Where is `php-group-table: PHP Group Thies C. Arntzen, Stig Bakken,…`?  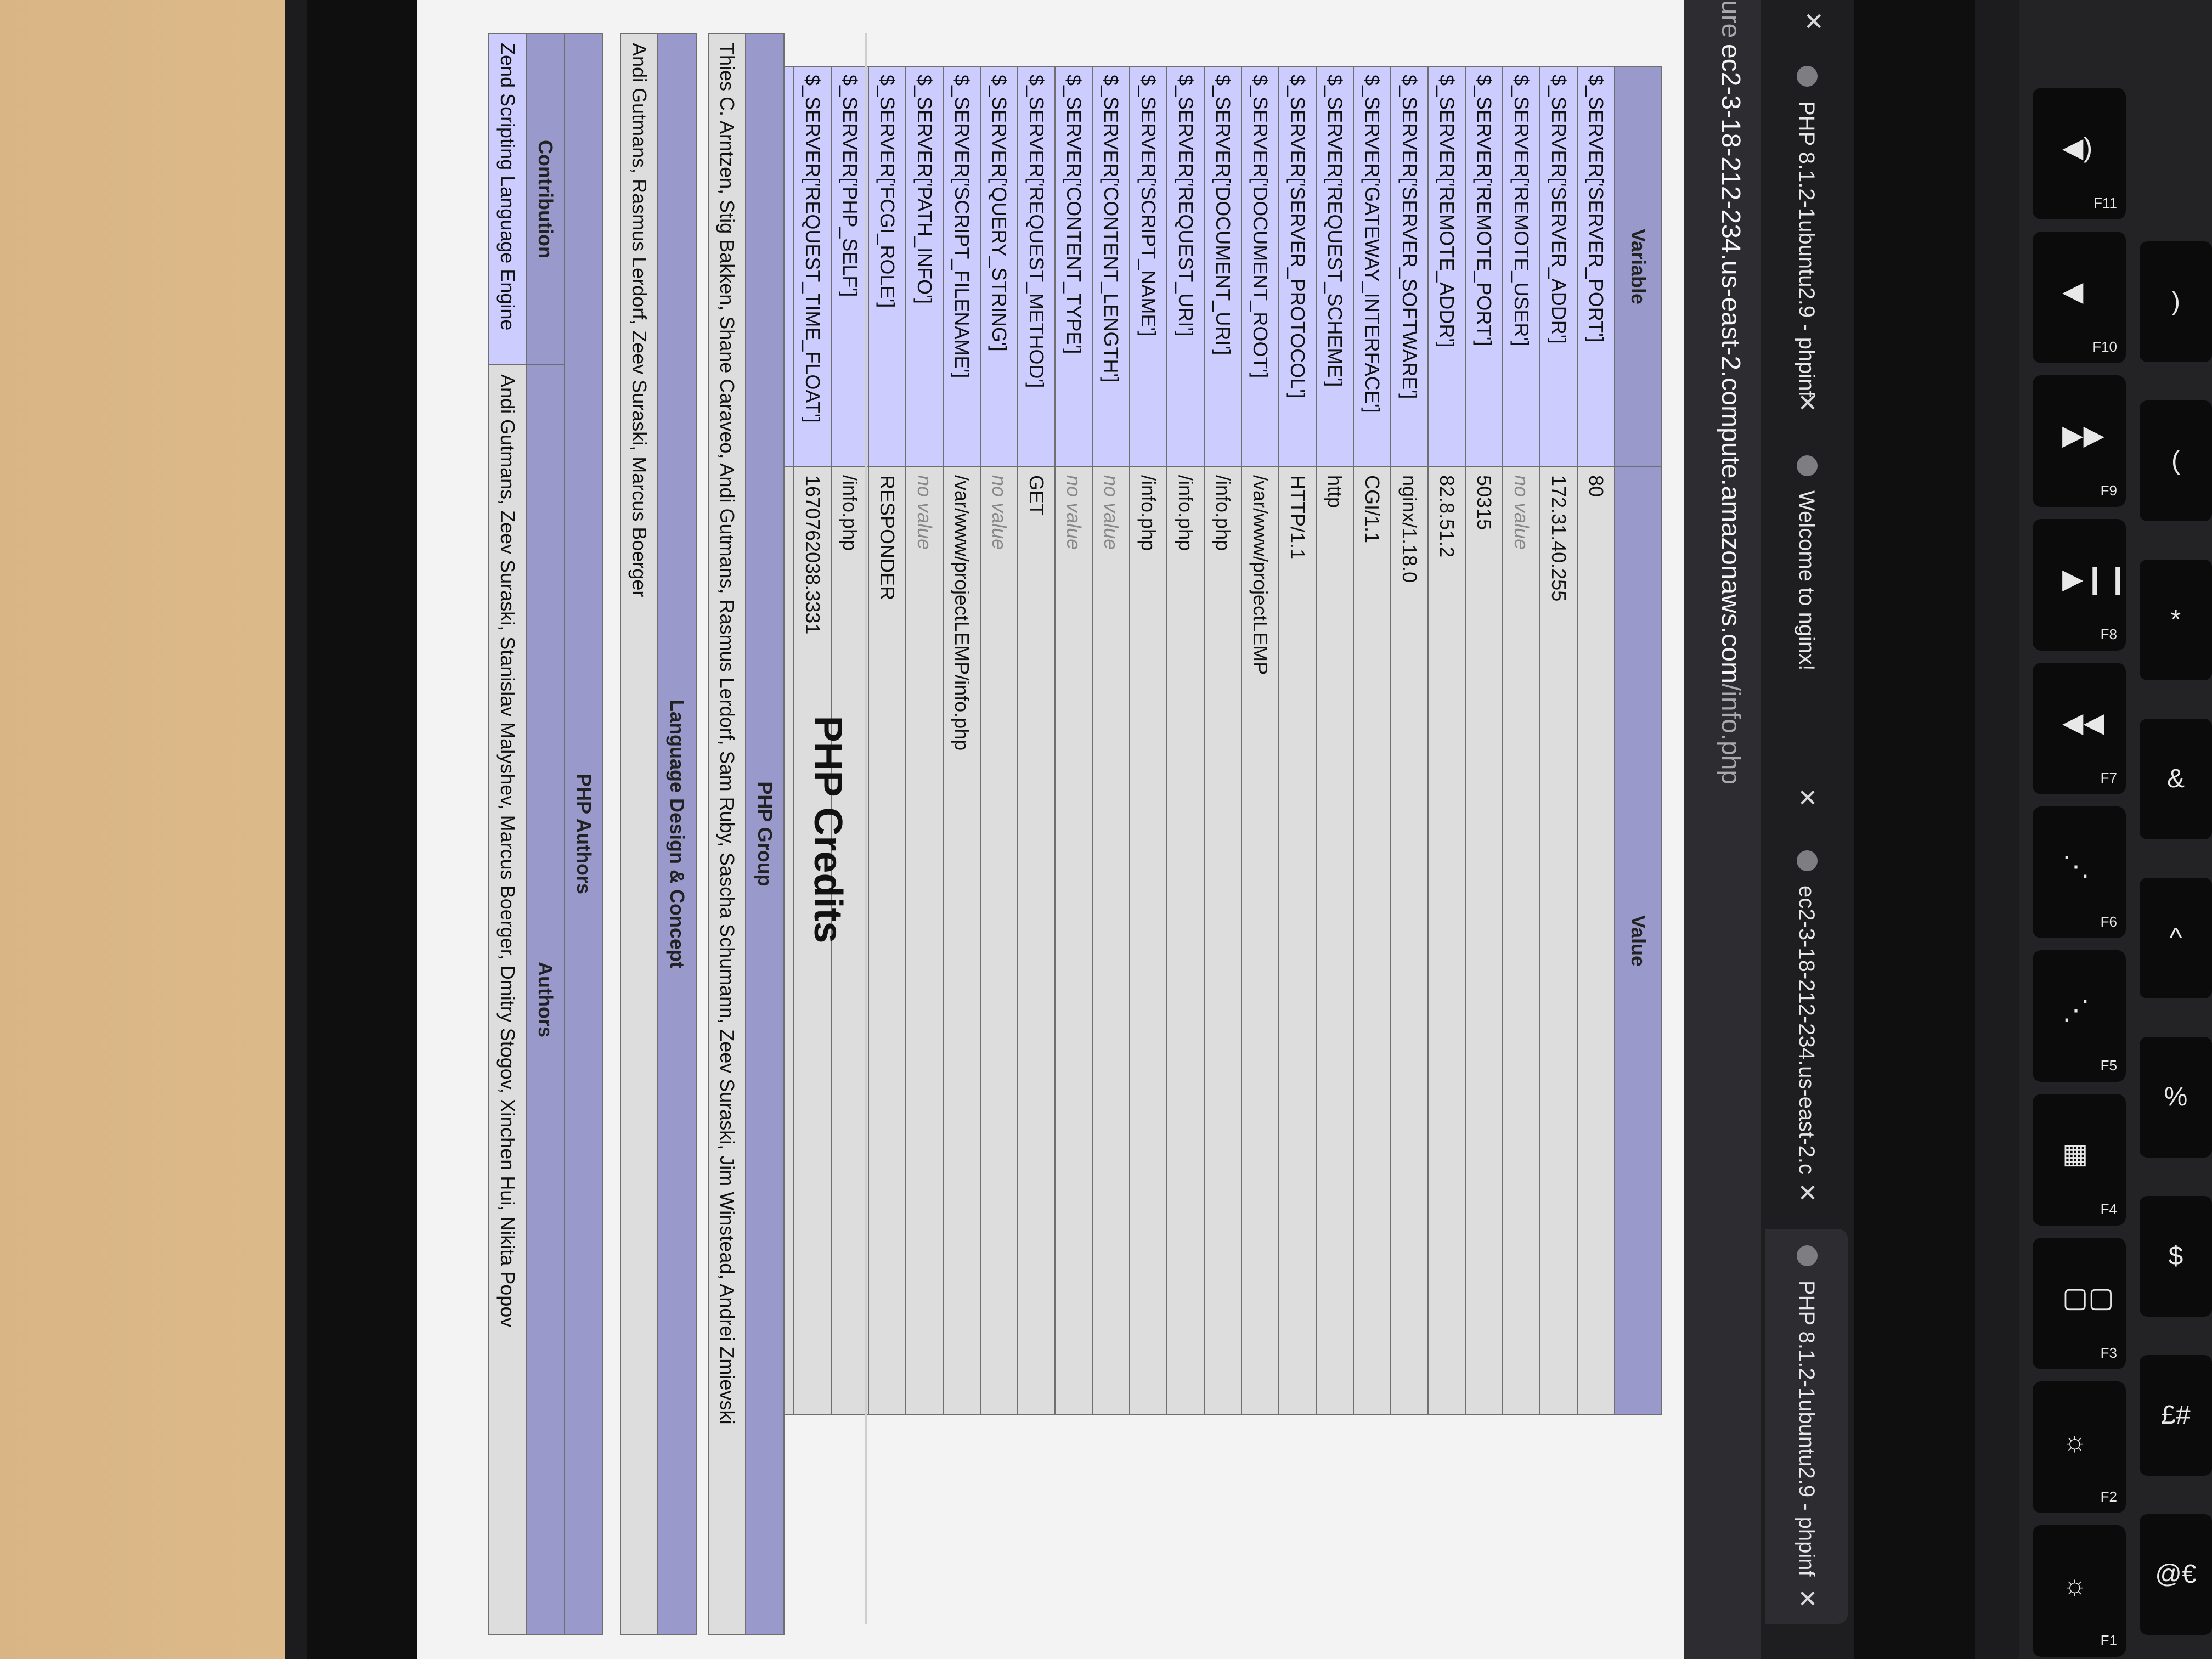
php-group-table: PHP Group Thies C. Arntzen, Stig Bakken,… is located at coordinates (746, 834).